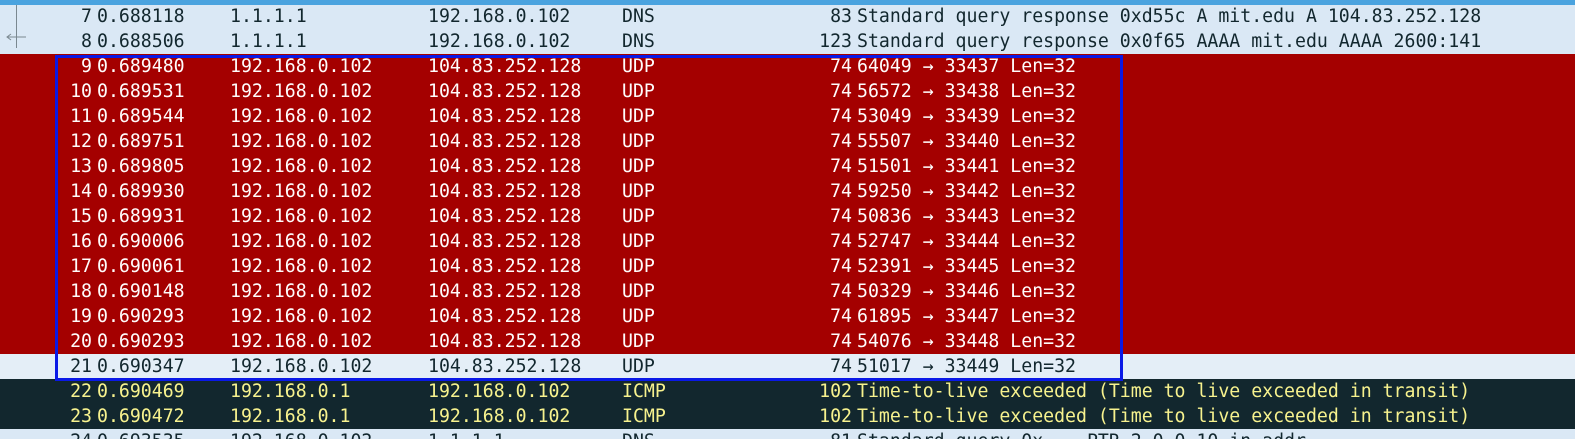 The image size is (1575, 439). I want to click on packet-number: 9, so click(86, 66).